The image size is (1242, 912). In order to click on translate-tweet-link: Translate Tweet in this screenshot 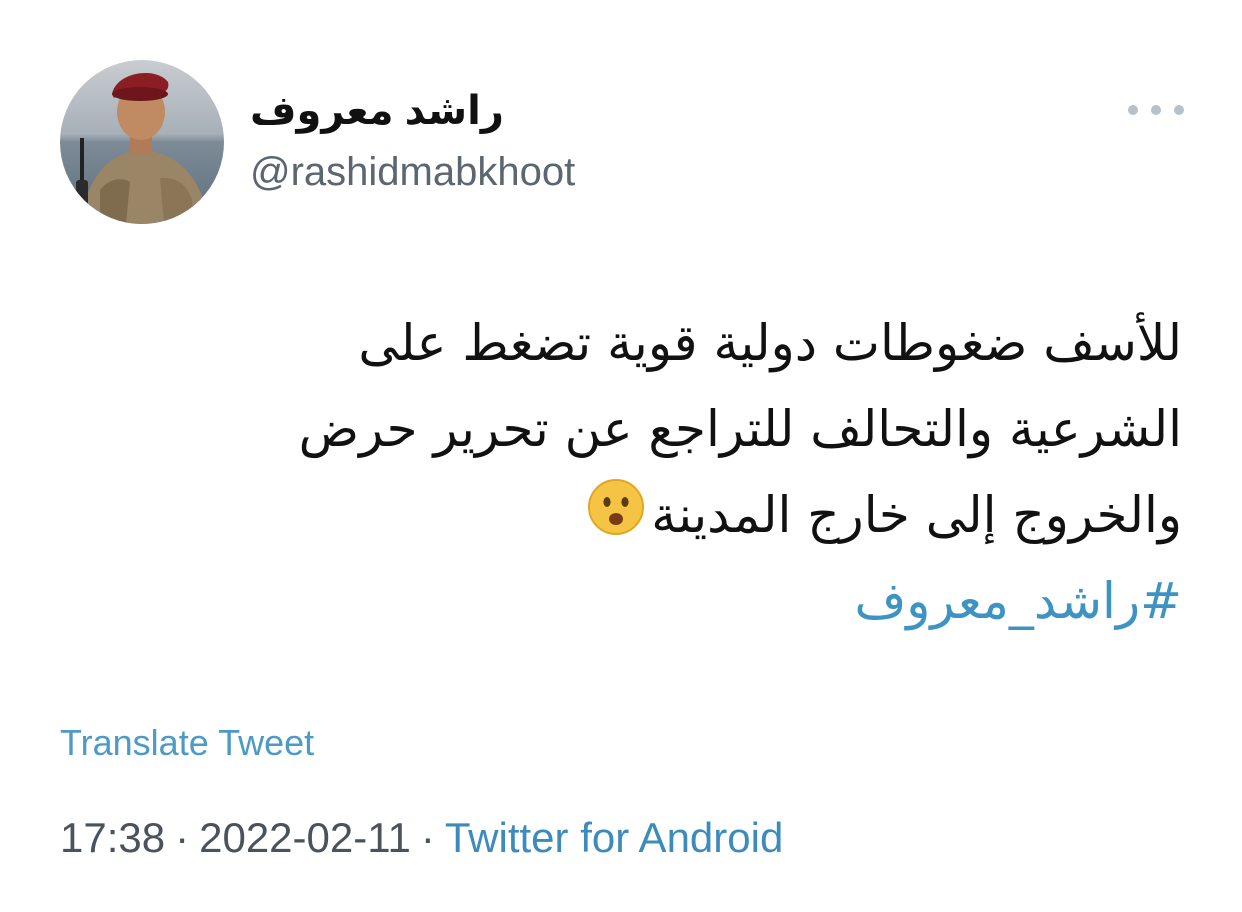, I will do `click(187, 743)`.